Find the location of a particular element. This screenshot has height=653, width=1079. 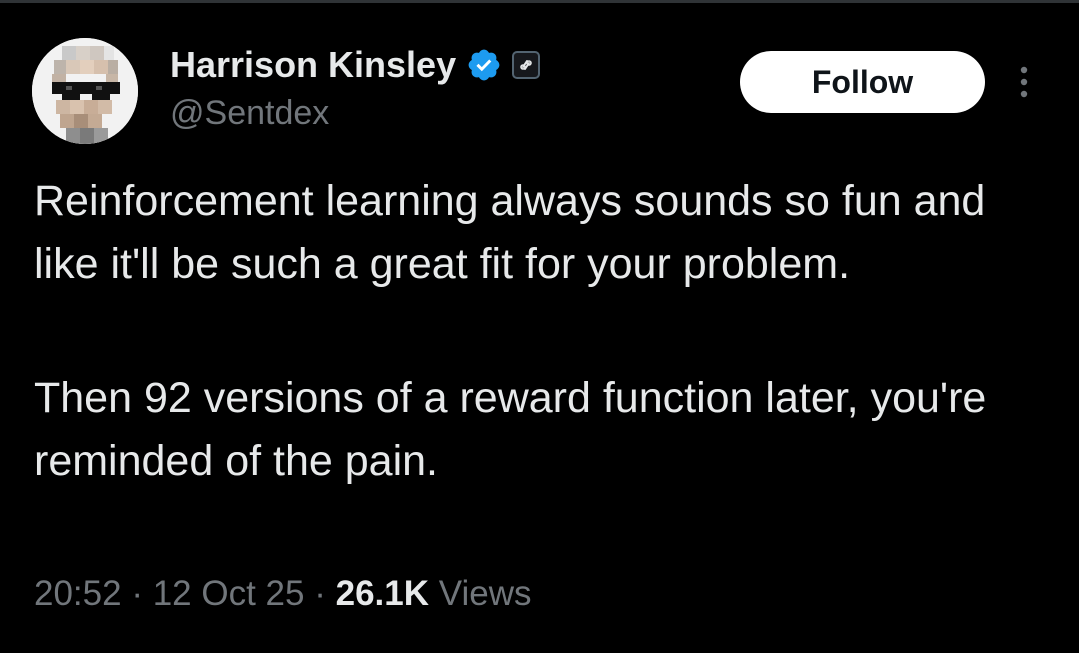

avatar-image is located at coordinates (85, 91).